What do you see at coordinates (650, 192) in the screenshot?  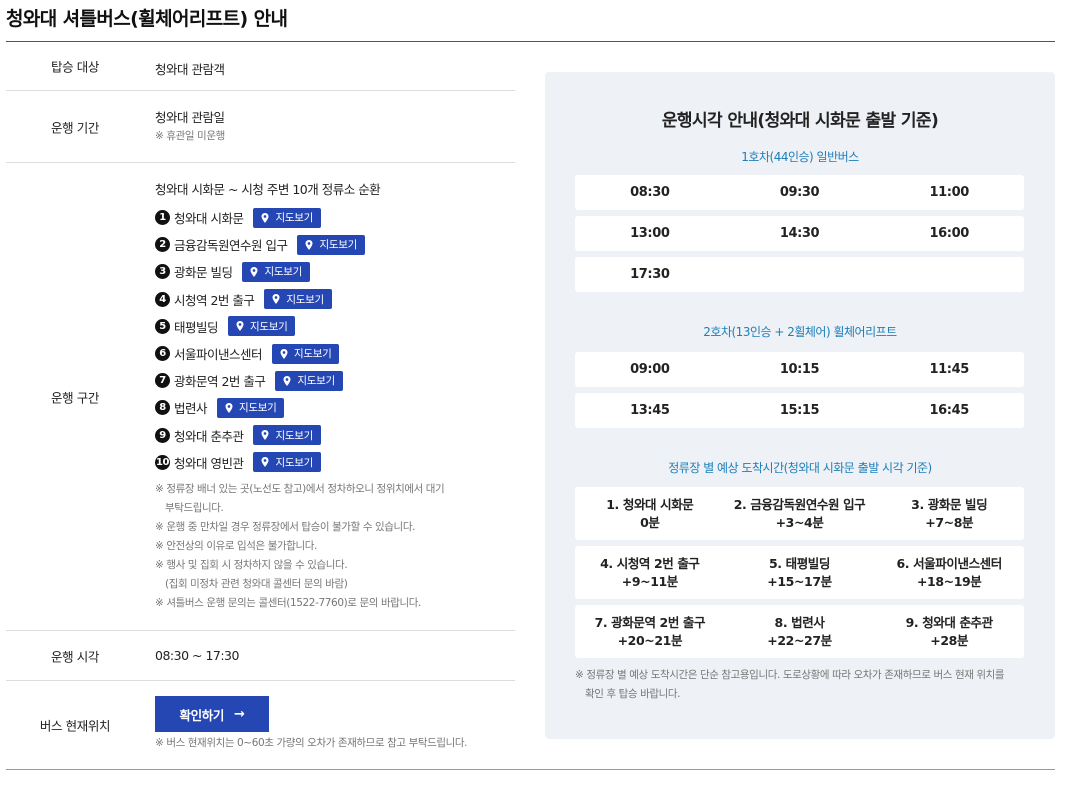 I see `departure-time: 08:30` at bounding box center [650, 192].